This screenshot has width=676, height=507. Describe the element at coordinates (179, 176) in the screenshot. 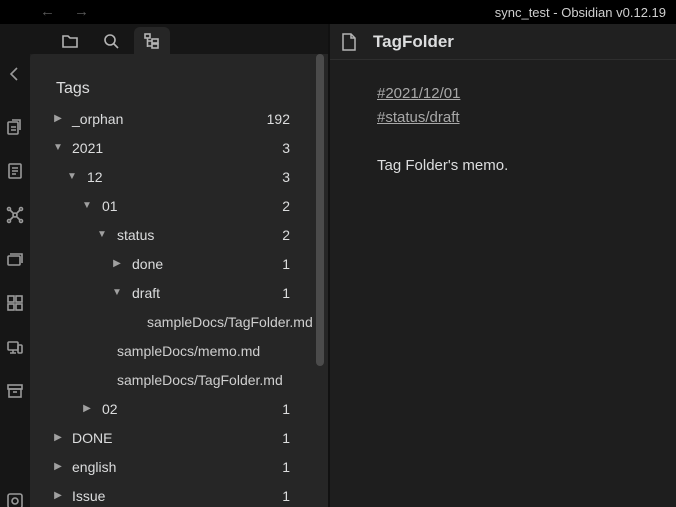

I see `tag-row-12: ▼ 12 3` at that location.